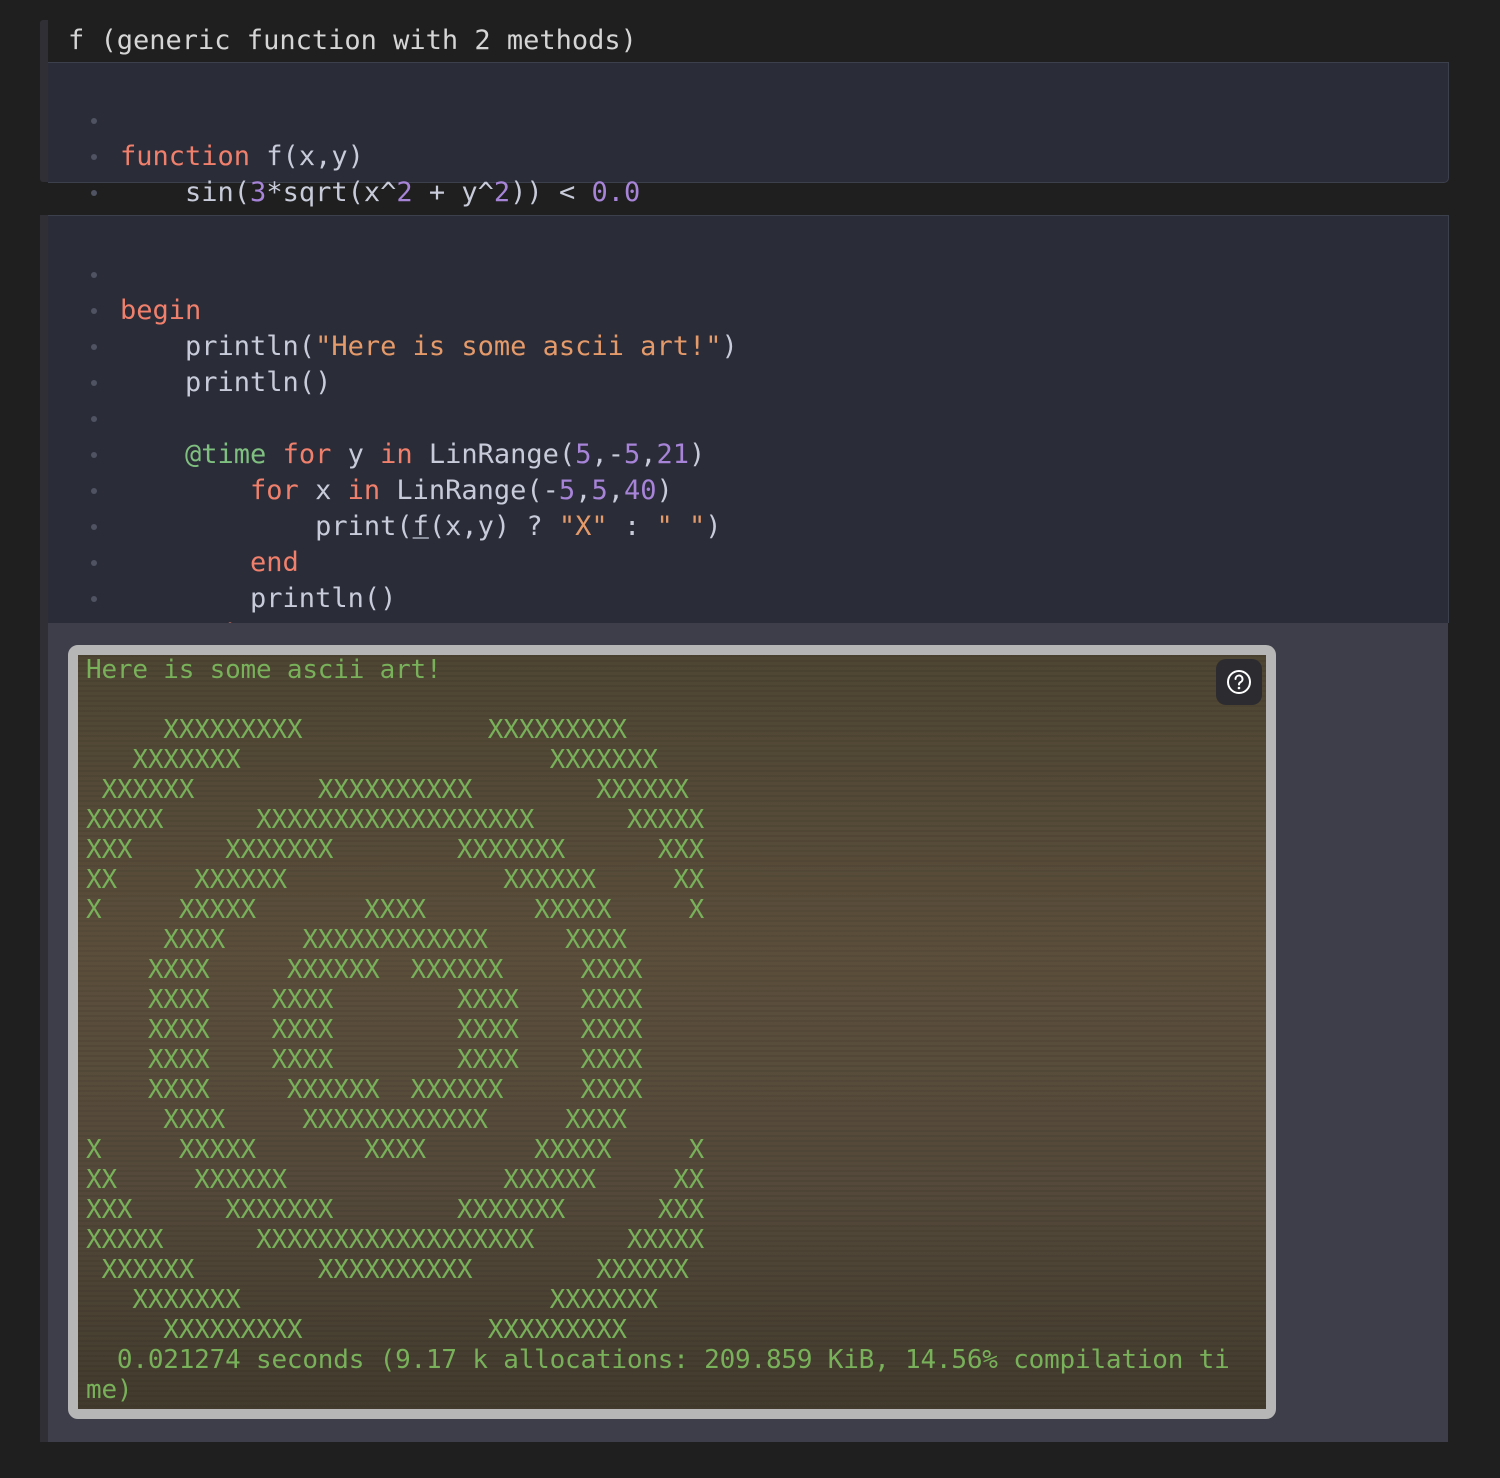 Image resolution: width=1500 pixels, height=1478 pixels. What do you see at coordinates (494, 454) in the screenshot?
I see `code-text: LinRange(` at bounding box center [494, 454].